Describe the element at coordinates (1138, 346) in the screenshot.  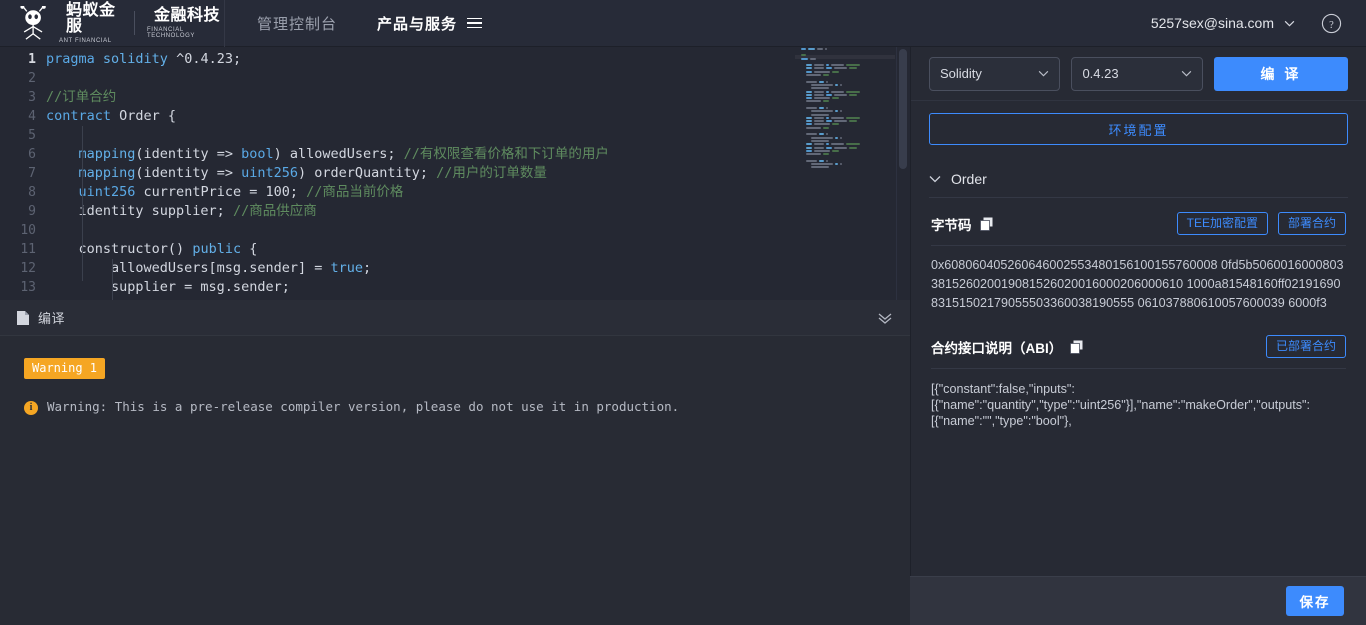
I see `abi-header: 合约接口说明（ABI） 已部署合约` at that location.